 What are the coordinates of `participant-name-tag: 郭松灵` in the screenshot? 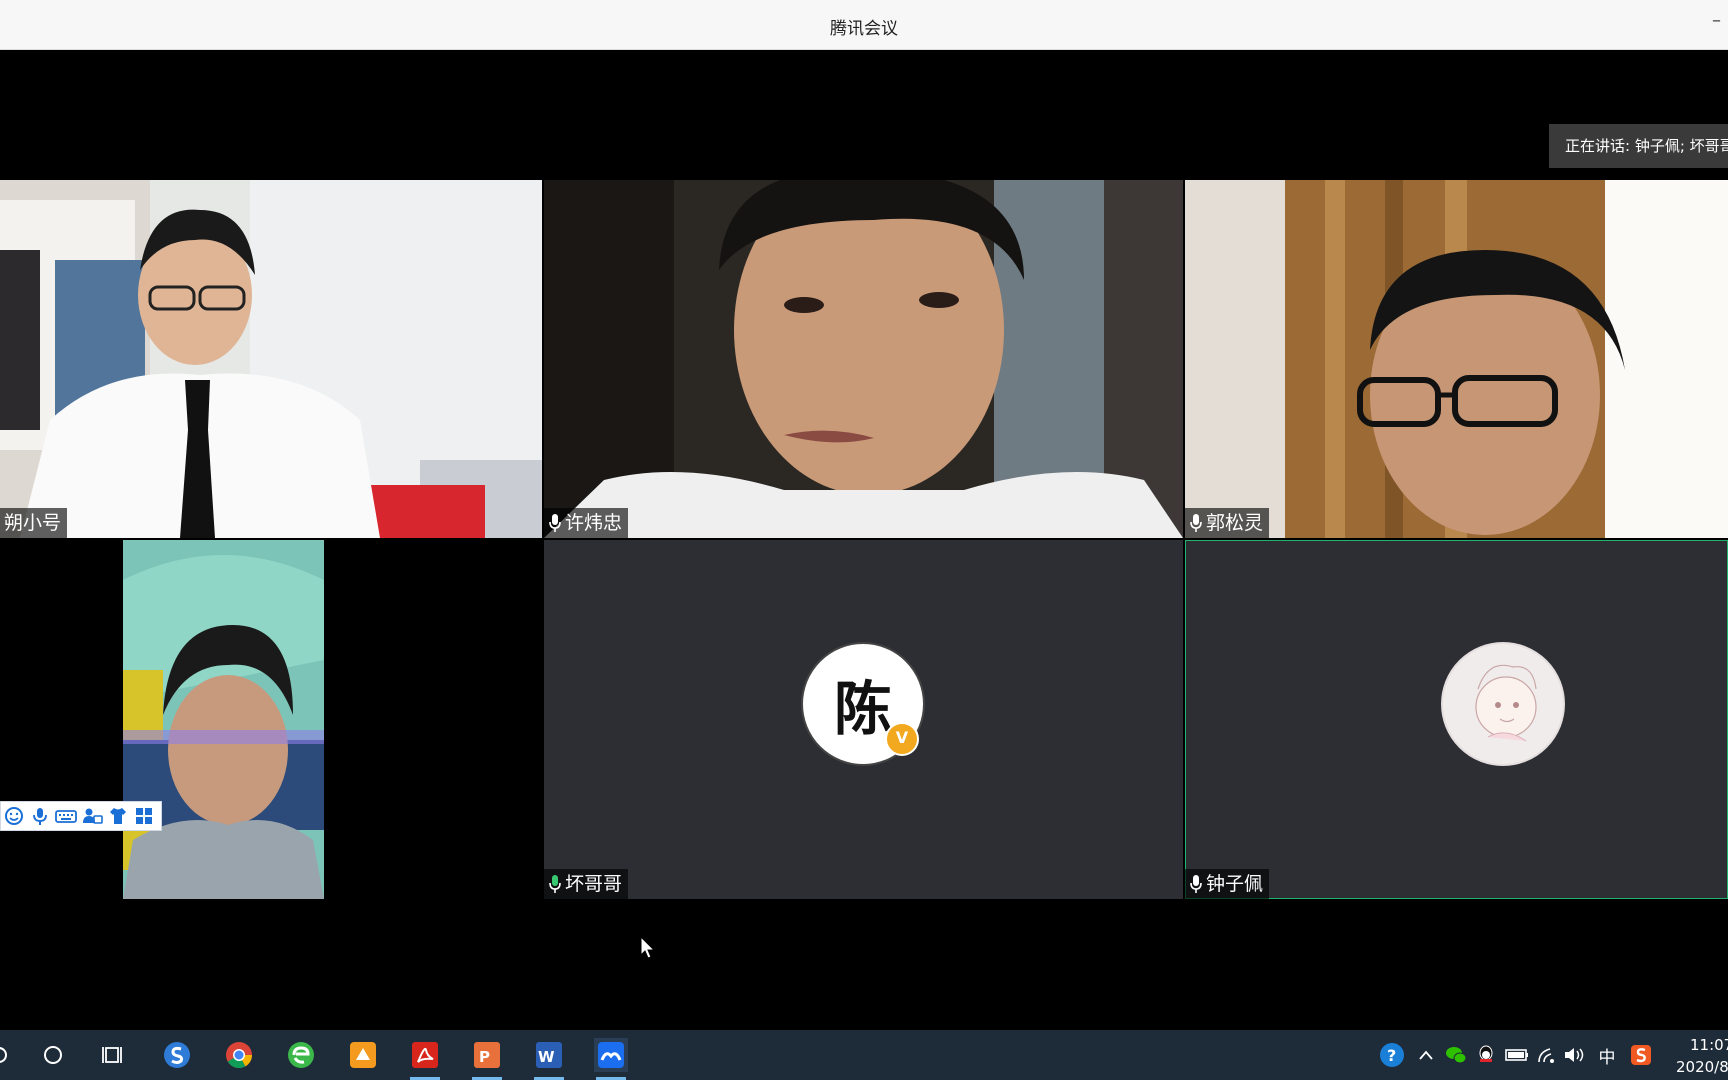 It's located at (1227, 523).